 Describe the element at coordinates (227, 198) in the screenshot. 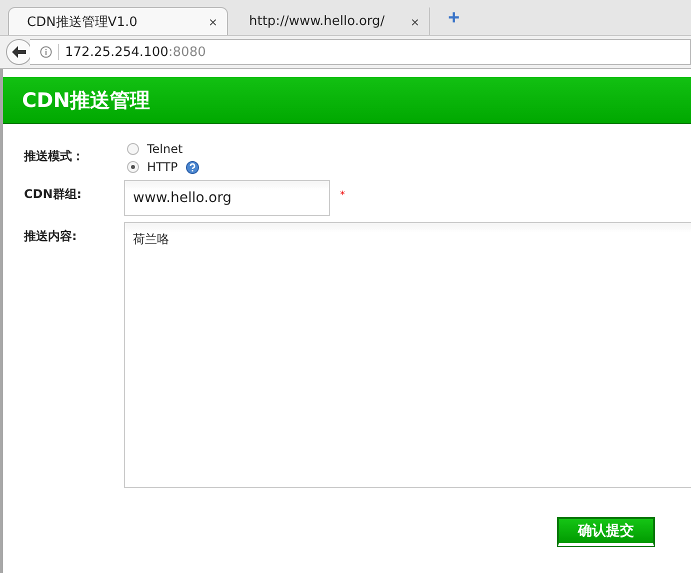

I see `input-field: www.hello.org` at that location.